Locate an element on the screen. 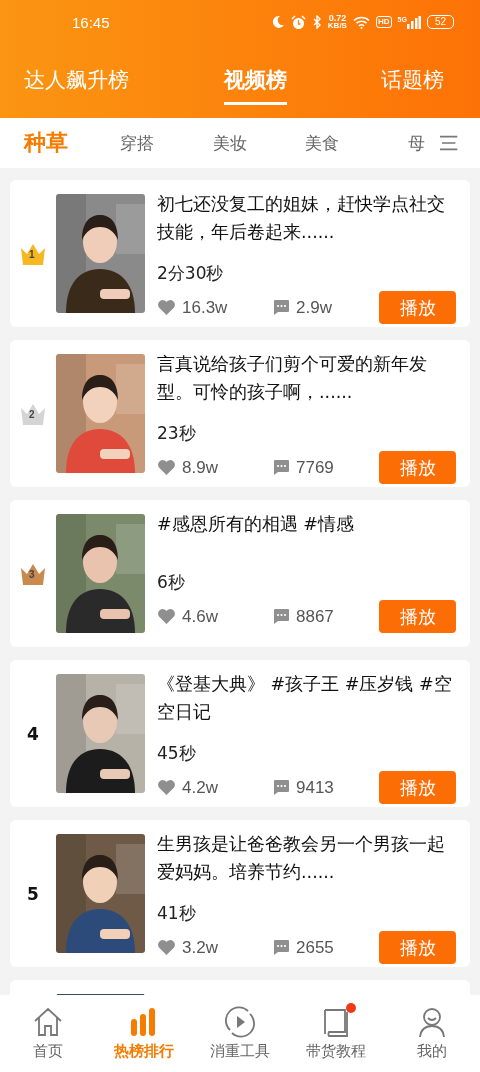 This screenshot has width=480, height=1072. network-speed: 0.72 is located at coordinates (337, 18).